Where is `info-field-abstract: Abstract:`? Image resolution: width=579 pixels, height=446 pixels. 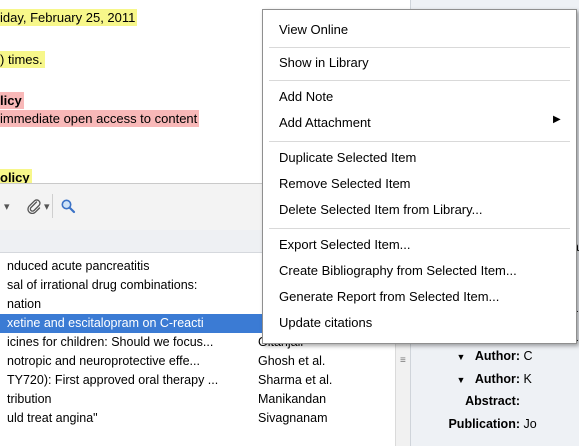
info-field-abstract: Abstract: is located at coordinates (465, 401).